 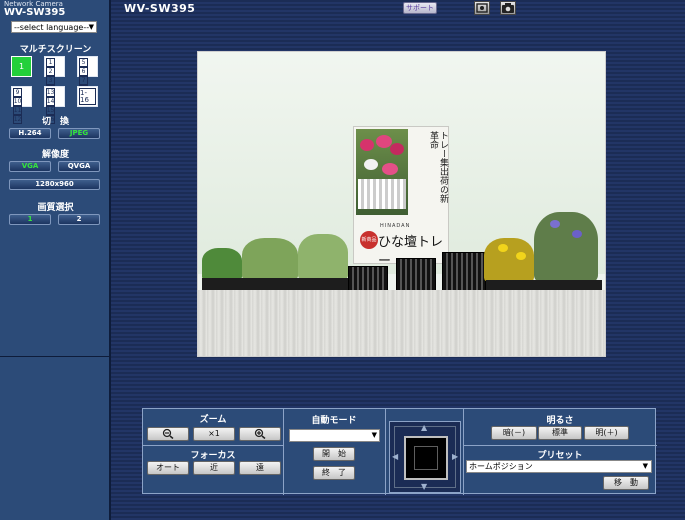 I want to click on pan-tilt-pad: ▲ ▼ ◀ ▶, so click(x=425, y=457).